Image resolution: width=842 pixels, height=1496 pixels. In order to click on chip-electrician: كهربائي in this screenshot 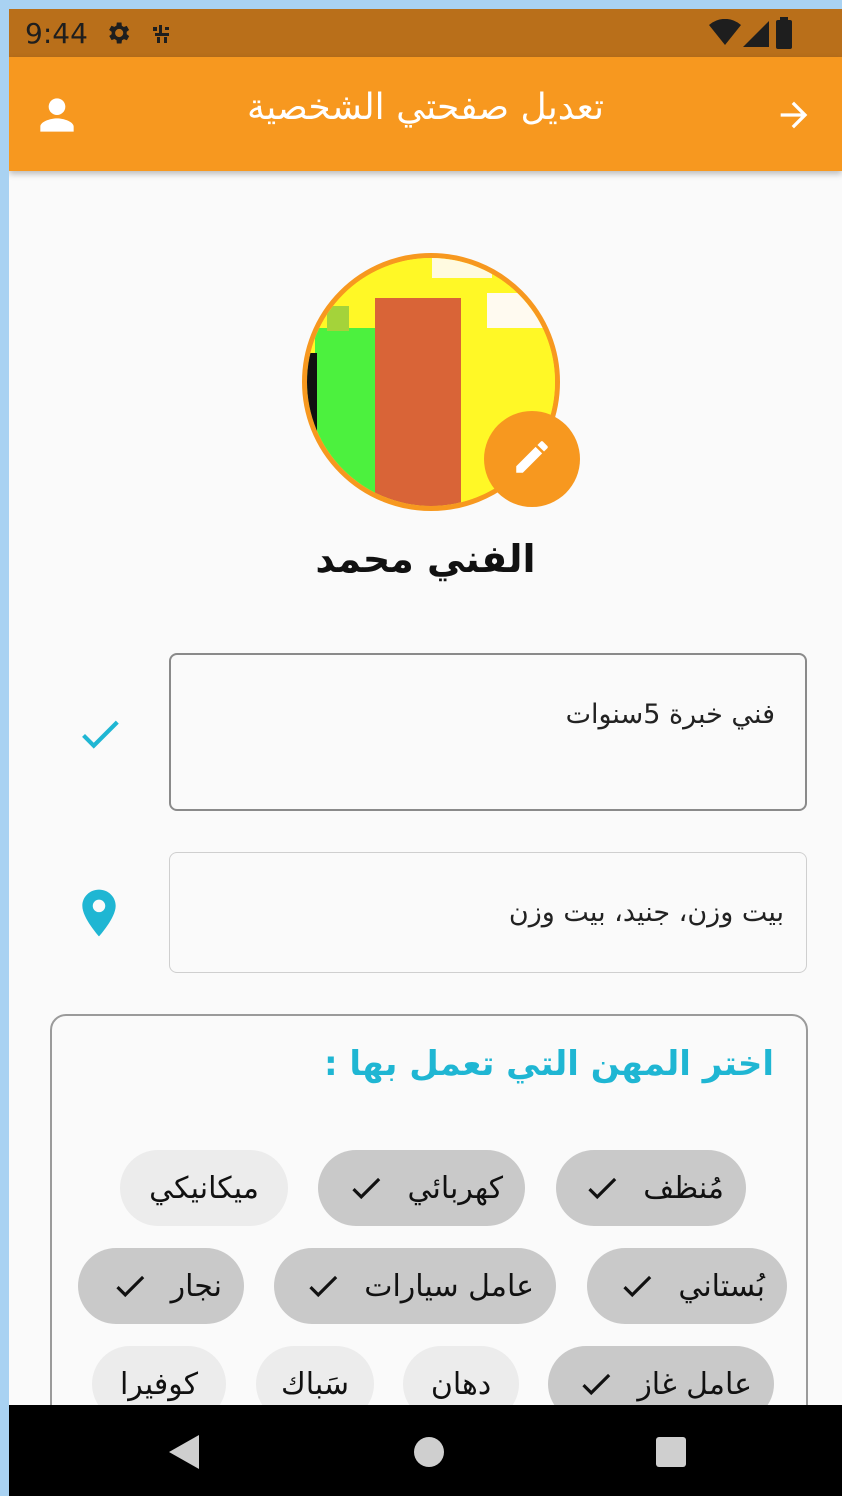, I will do `click(421, 1188)`.